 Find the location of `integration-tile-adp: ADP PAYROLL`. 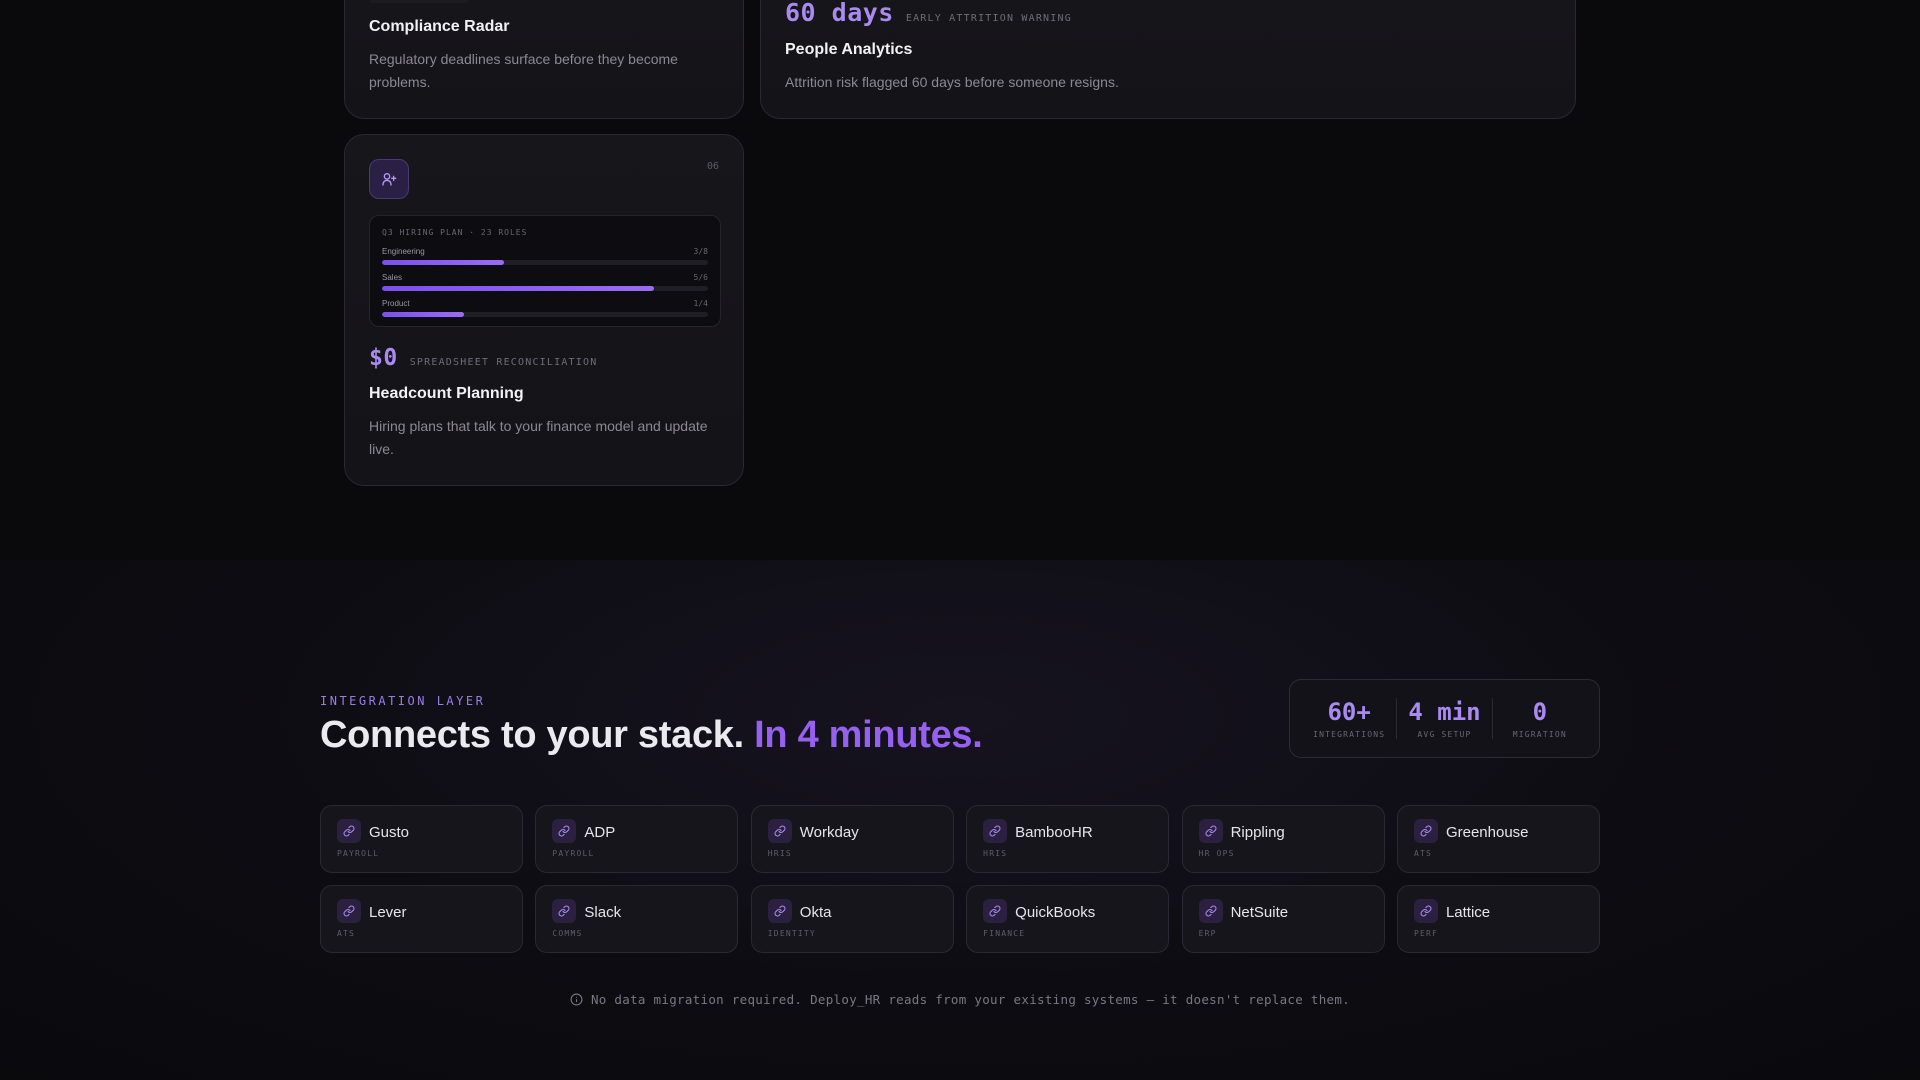

integration-tile-adp: ADP PAYROLL is located at coordinates (637, 839).